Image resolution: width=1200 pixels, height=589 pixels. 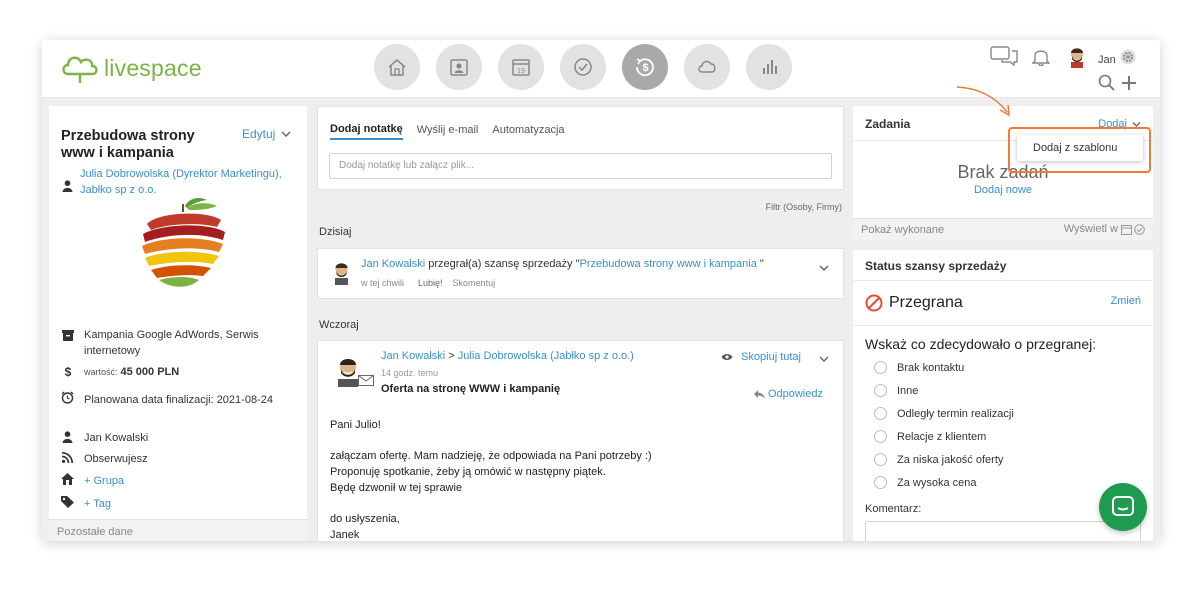 What do you see at coordinates (183, 242) in the screenshot?
I see `apple-logo-image` at bounding box center [183, 242].